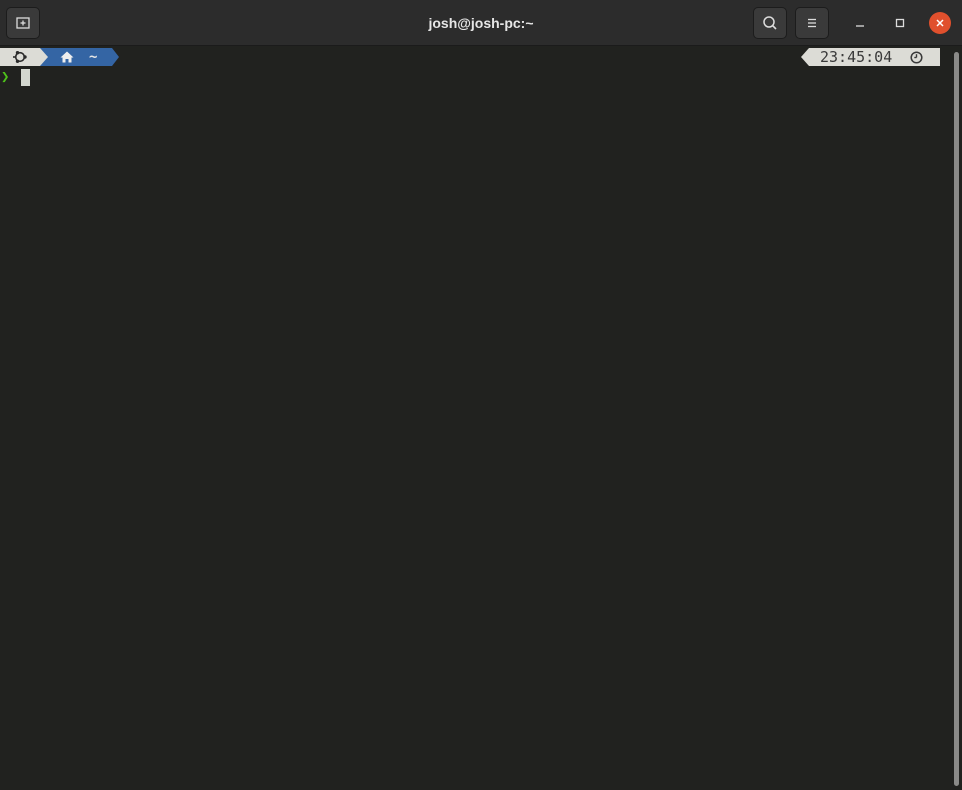  I want to click on ubuntu-icon, so click(20, 57).